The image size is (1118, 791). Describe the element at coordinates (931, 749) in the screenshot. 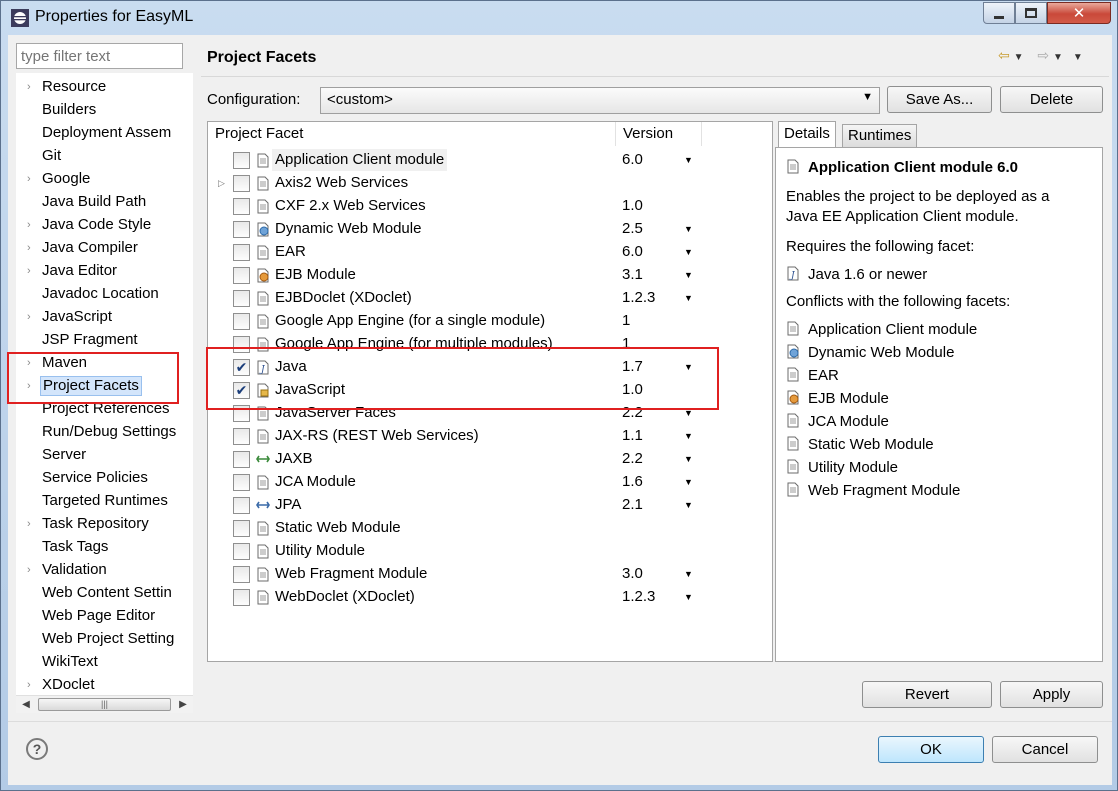

I see `ok-button: OK` at that location.